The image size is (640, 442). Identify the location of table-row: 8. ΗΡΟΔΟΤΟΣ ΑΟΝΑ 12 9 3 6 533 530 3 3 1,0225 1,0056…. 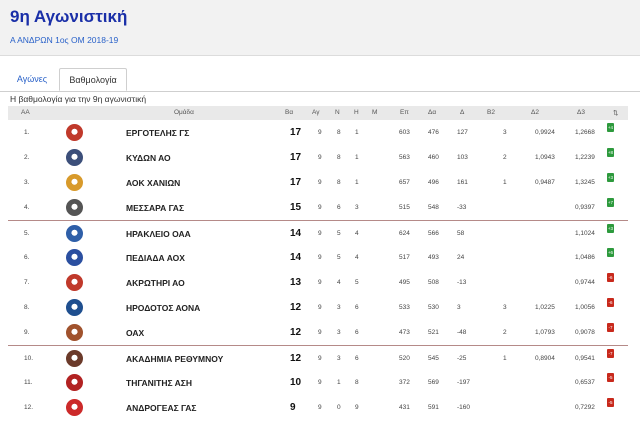
(318, 307).